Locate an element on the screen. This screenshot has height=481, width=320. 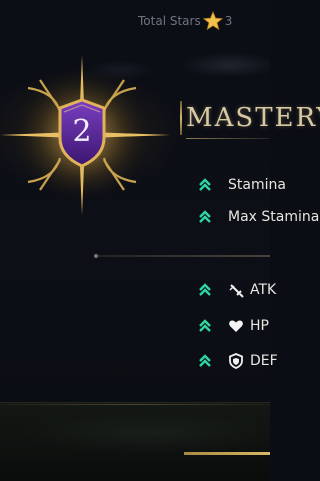
total-stars-counter: Total Stars 3 is located at coordinates (185, 21).